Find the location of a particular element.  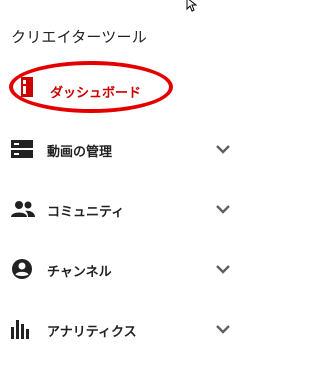

mouse-cursor-icon is located at coordinates (192, 6).